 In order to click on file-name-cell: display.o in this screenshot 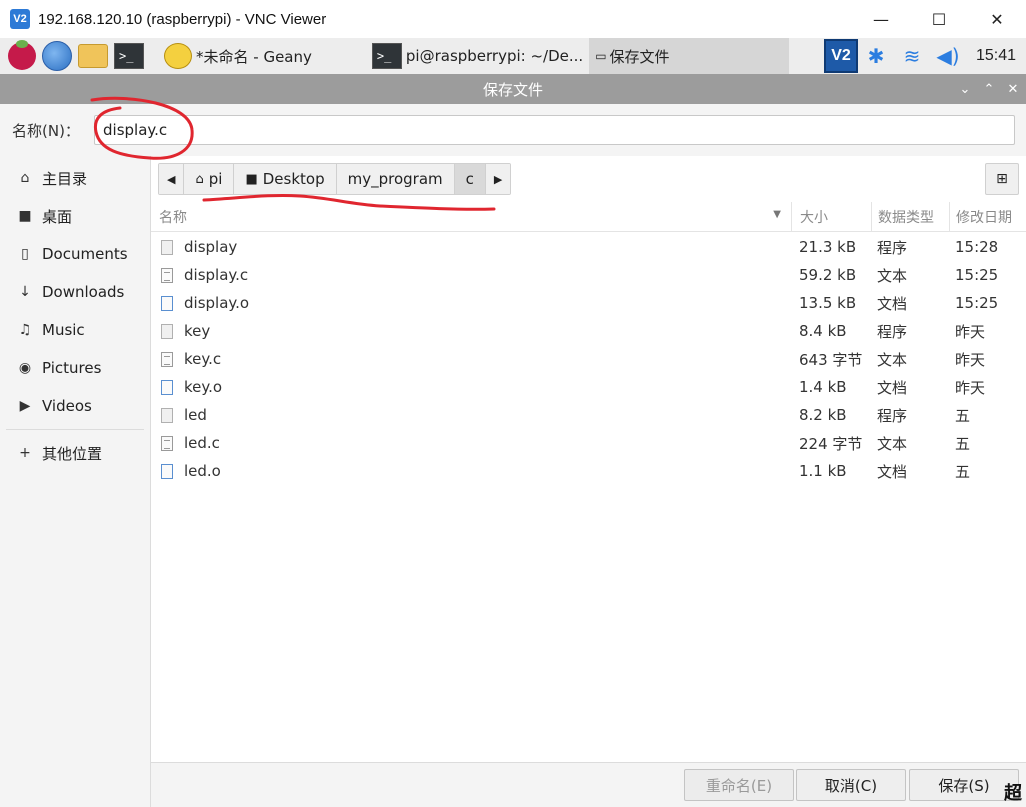, I will do `click(471, 303)`.